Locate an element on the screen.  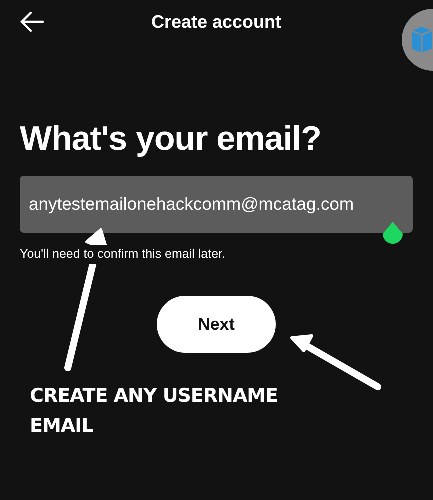
email-field: anytestemailonehackcomm@mcatag.com is located at coordinates (216, 204).